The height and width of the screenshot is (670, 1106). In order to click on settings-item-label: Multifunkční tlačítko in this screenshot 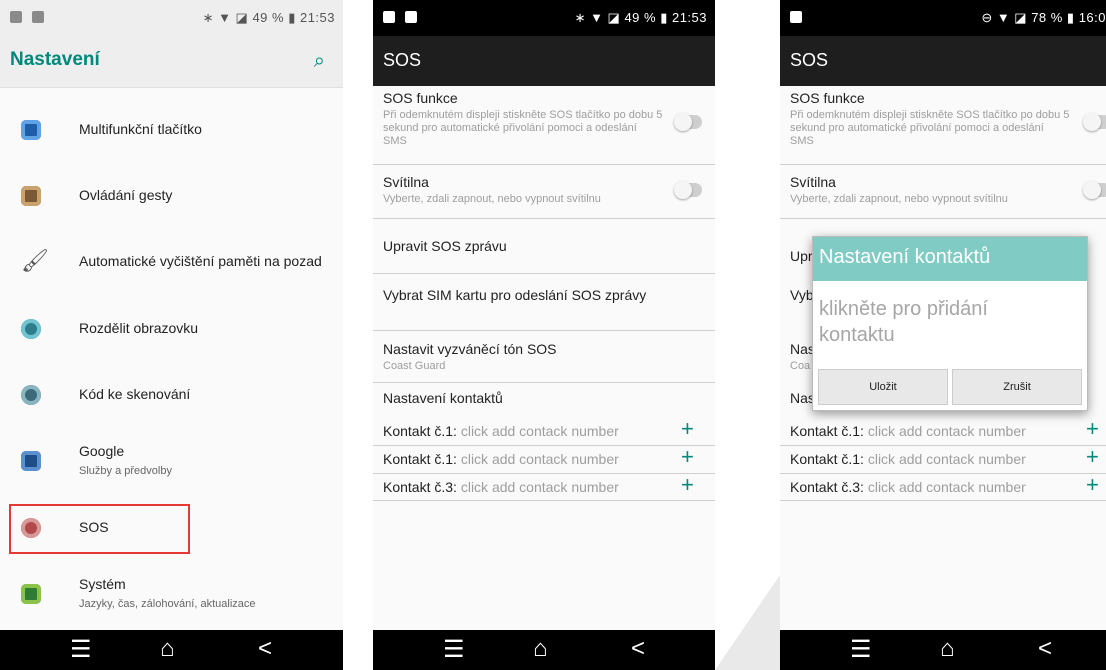, I will do `click(140, 129)`.